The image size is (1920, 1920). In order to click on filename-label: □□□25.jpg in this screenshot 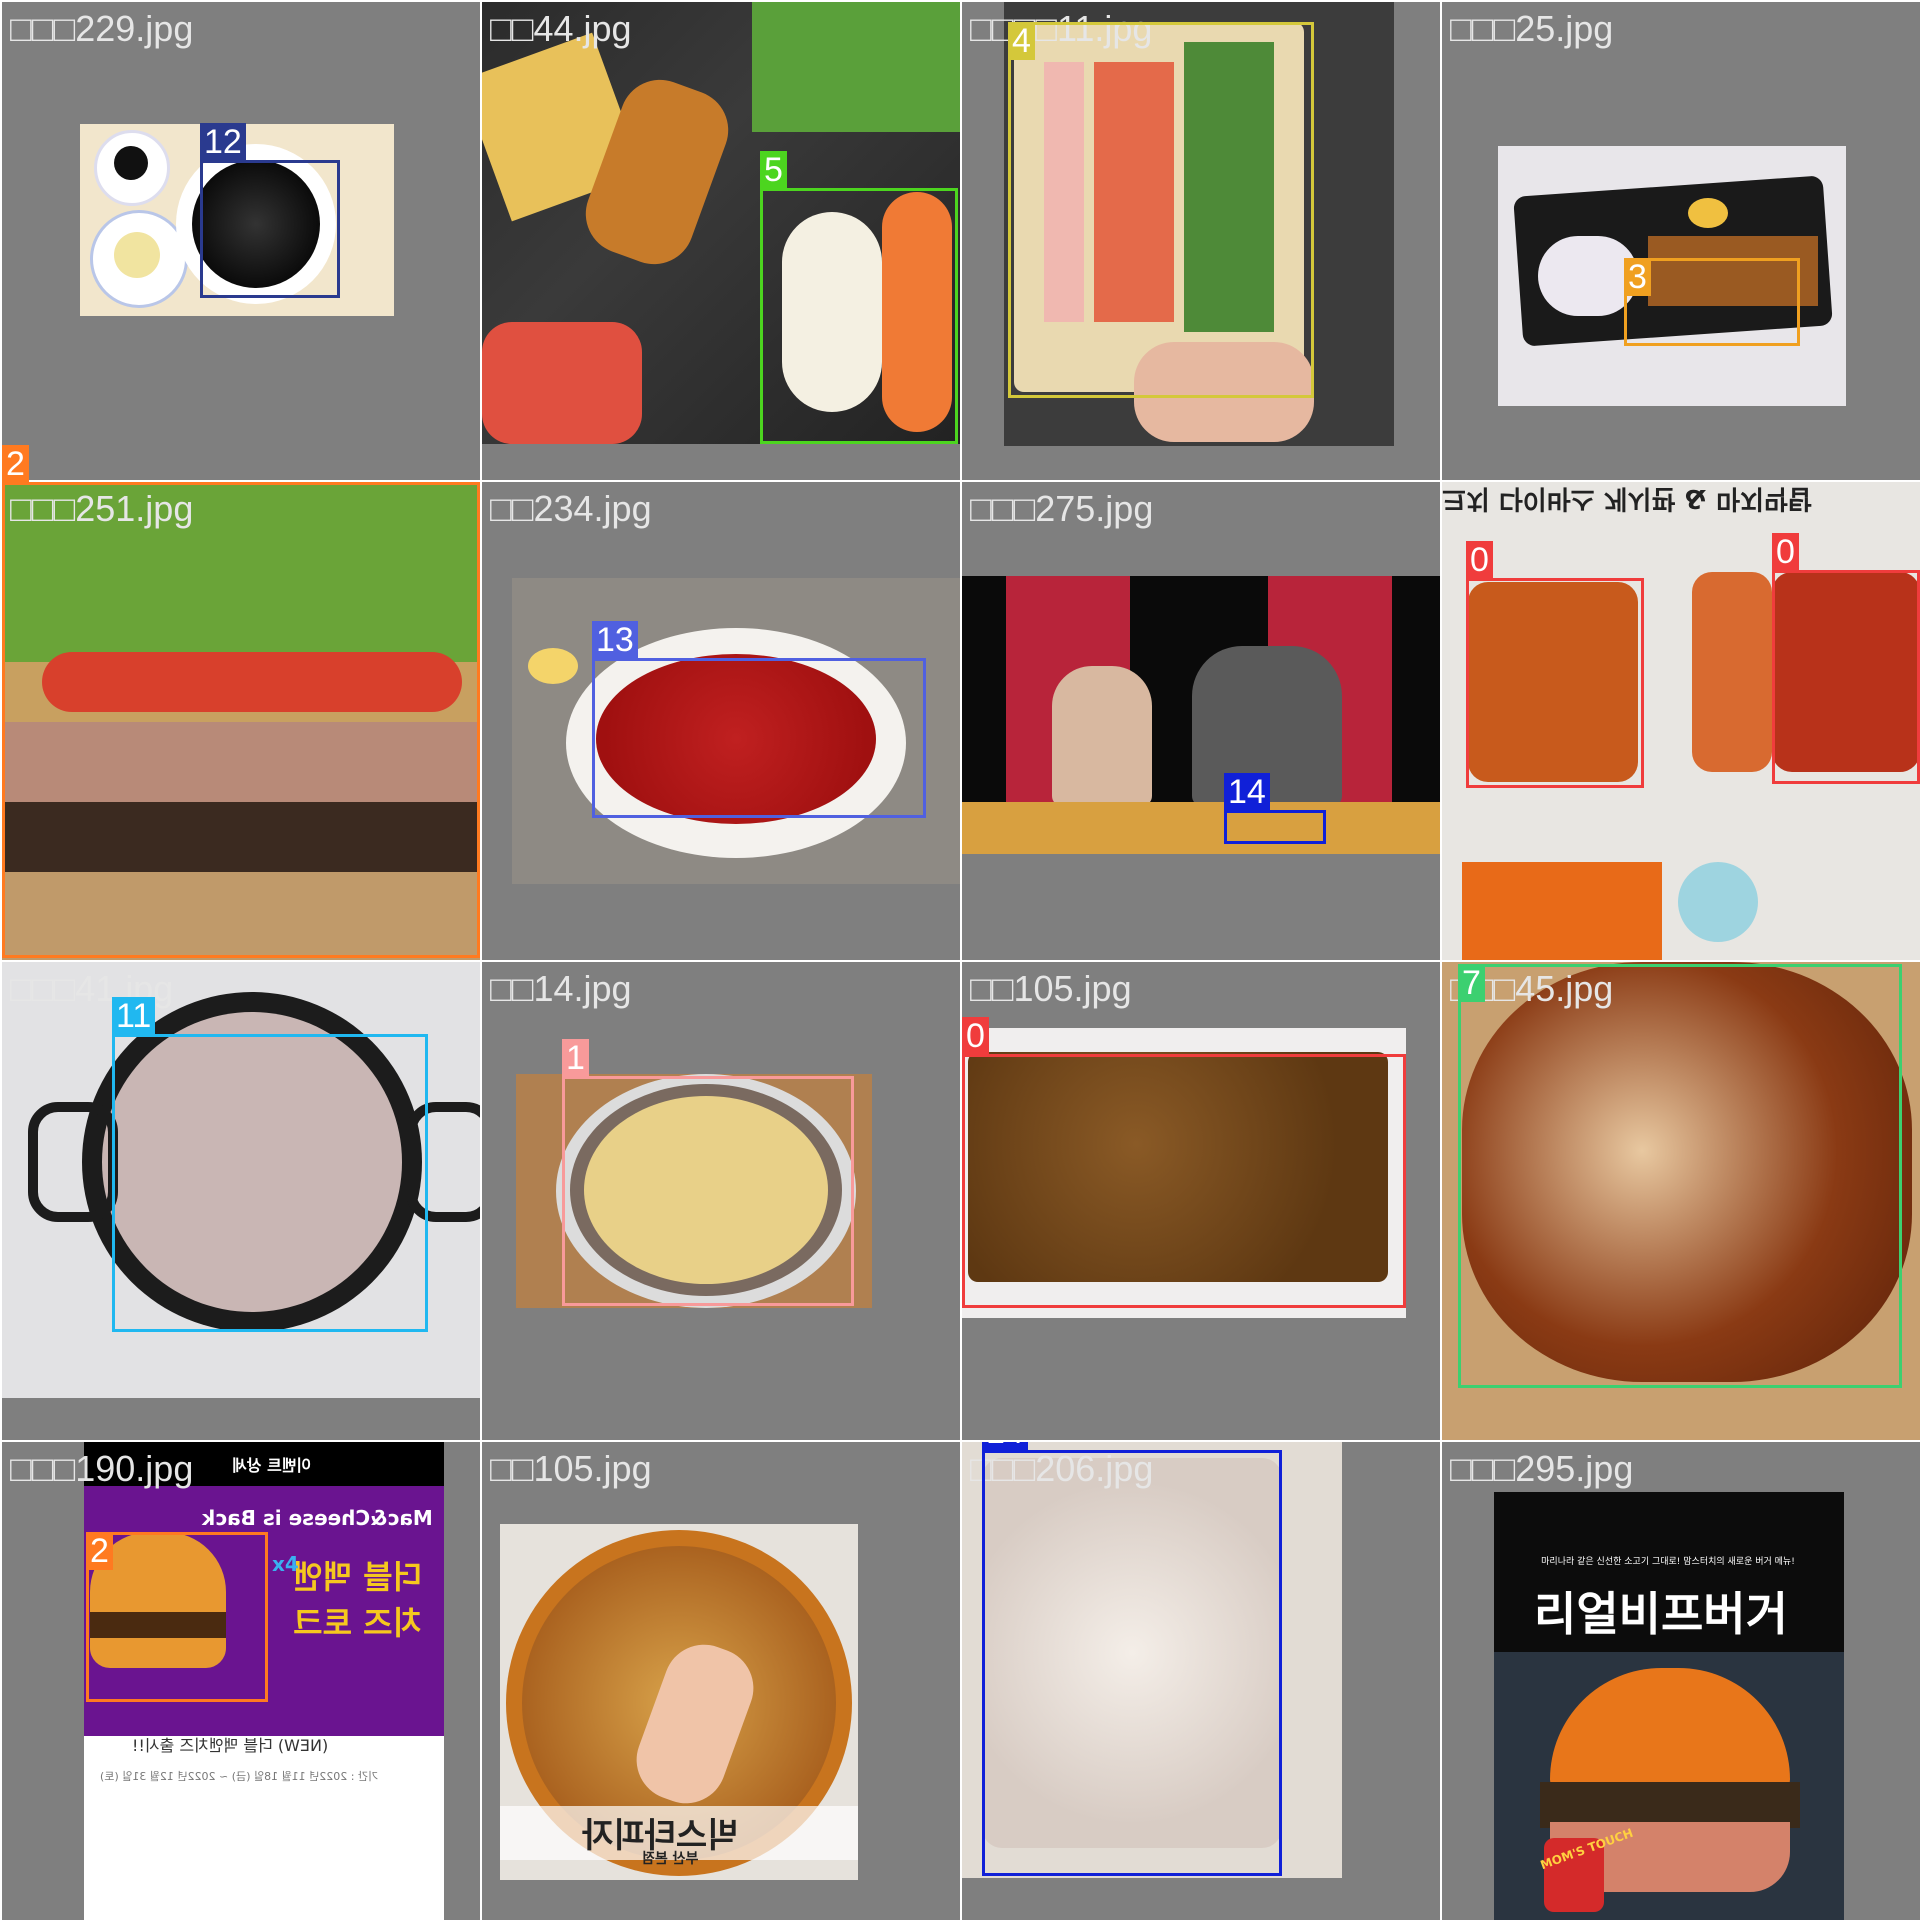, I will do `click(1532, 28)`.